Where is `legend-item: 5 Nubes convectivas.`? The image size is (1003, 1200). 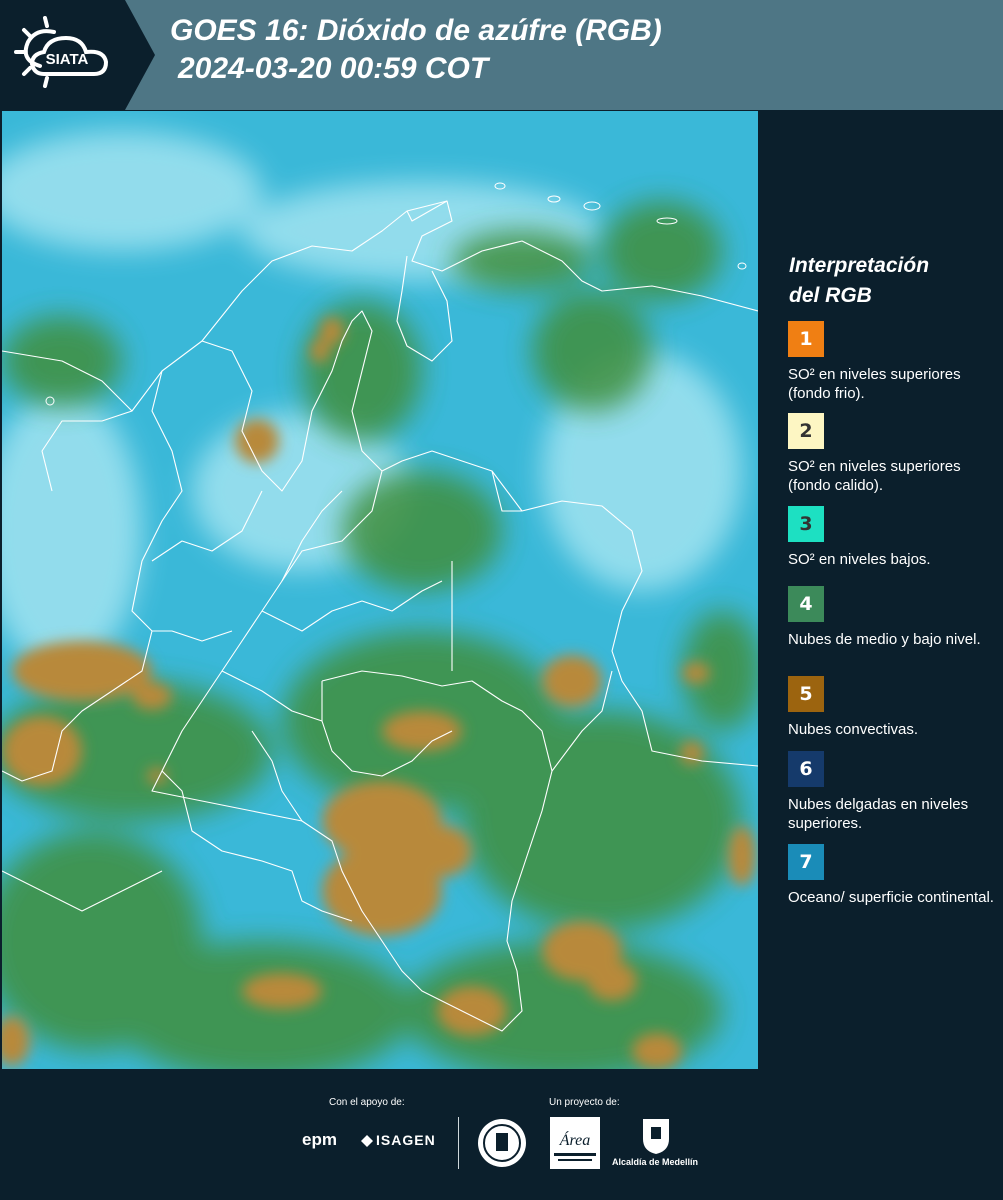 legend-item: 5 Nubes convectivas. is located at coordinates (893, 707).